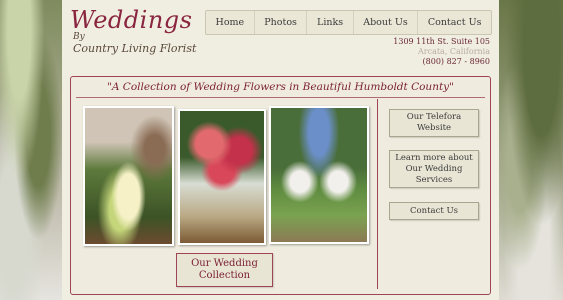 This screenshot has width=563, height=300. I want to click on address-street: 1309 11th St. Suite 105, so click(441, 41).